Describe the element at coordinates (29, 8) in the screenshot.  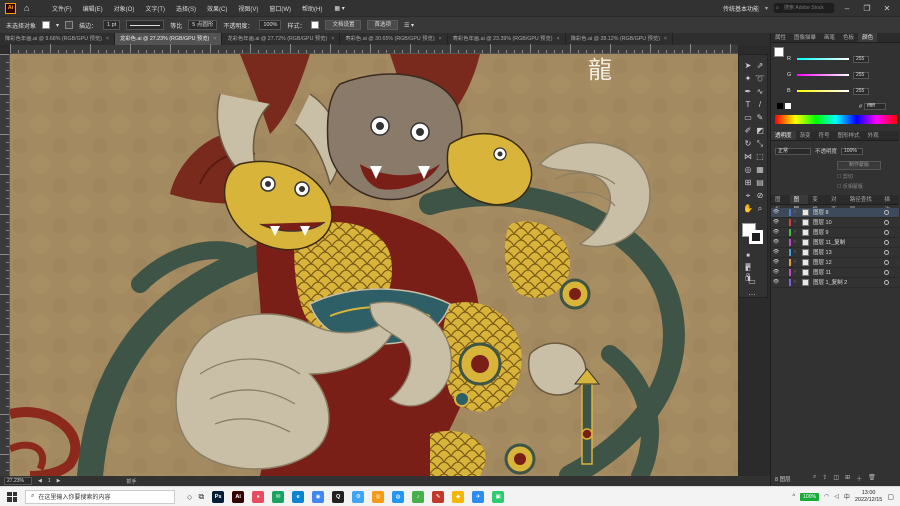
I see `home-icon: ⌂` at that location.